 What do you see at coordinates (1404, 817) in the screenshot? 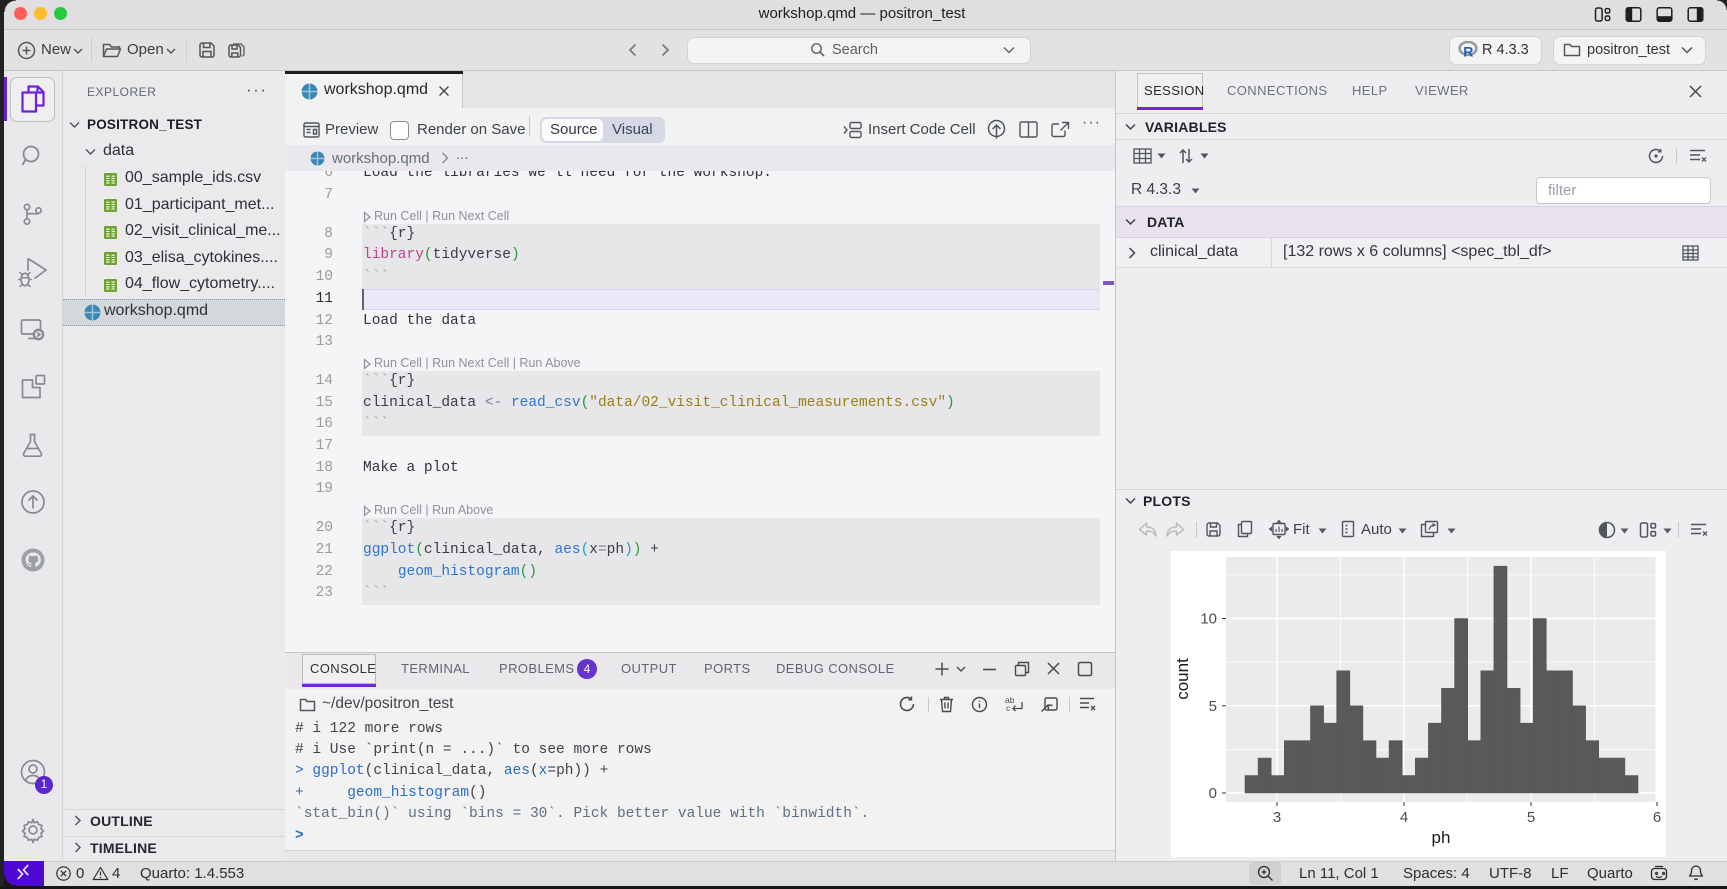
I see `svg-text: 4` at bounding box center [1404, 817].